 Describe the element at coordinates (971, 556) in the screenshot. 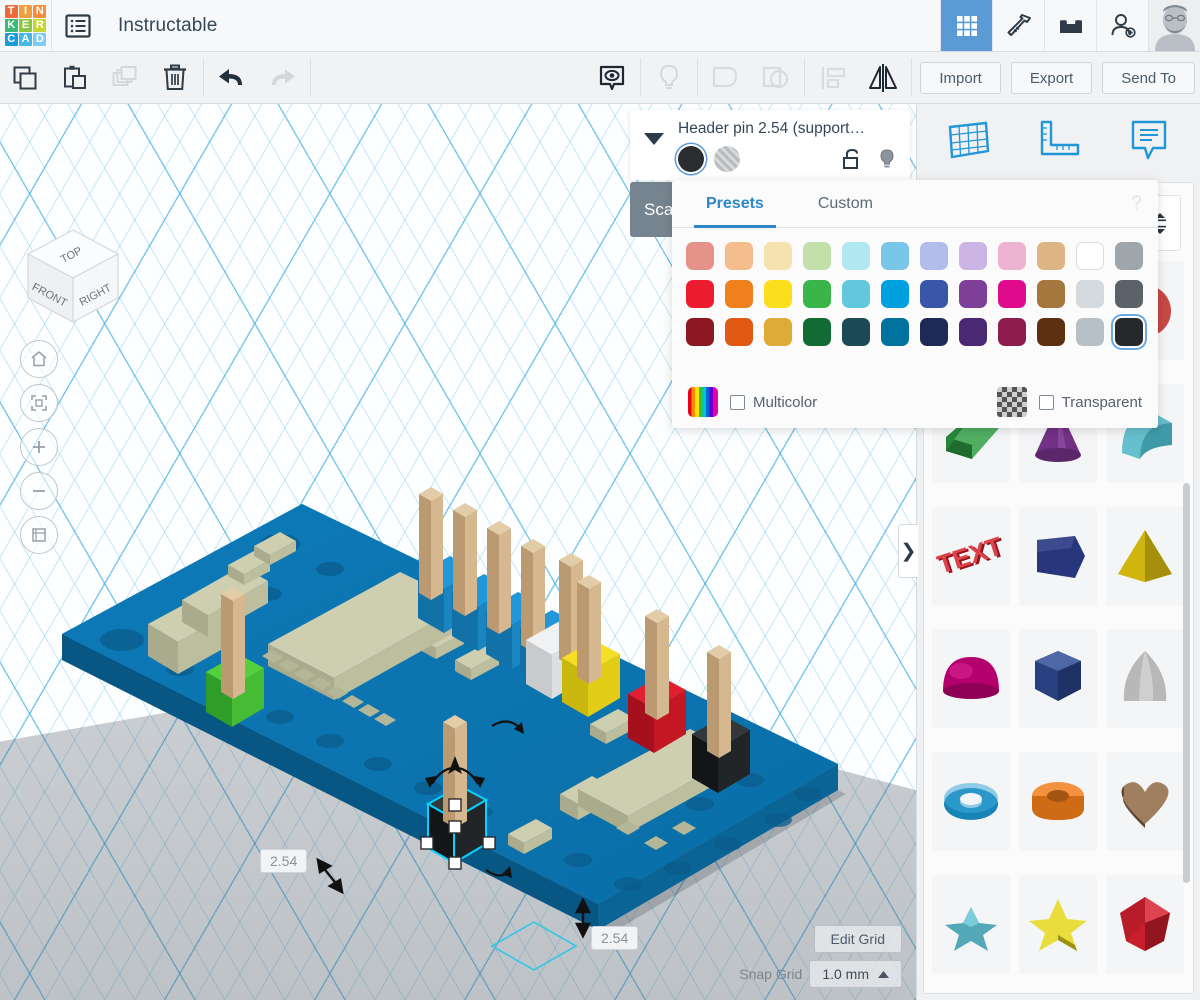

I see `shape-text: TEXT TEXT` at that location.